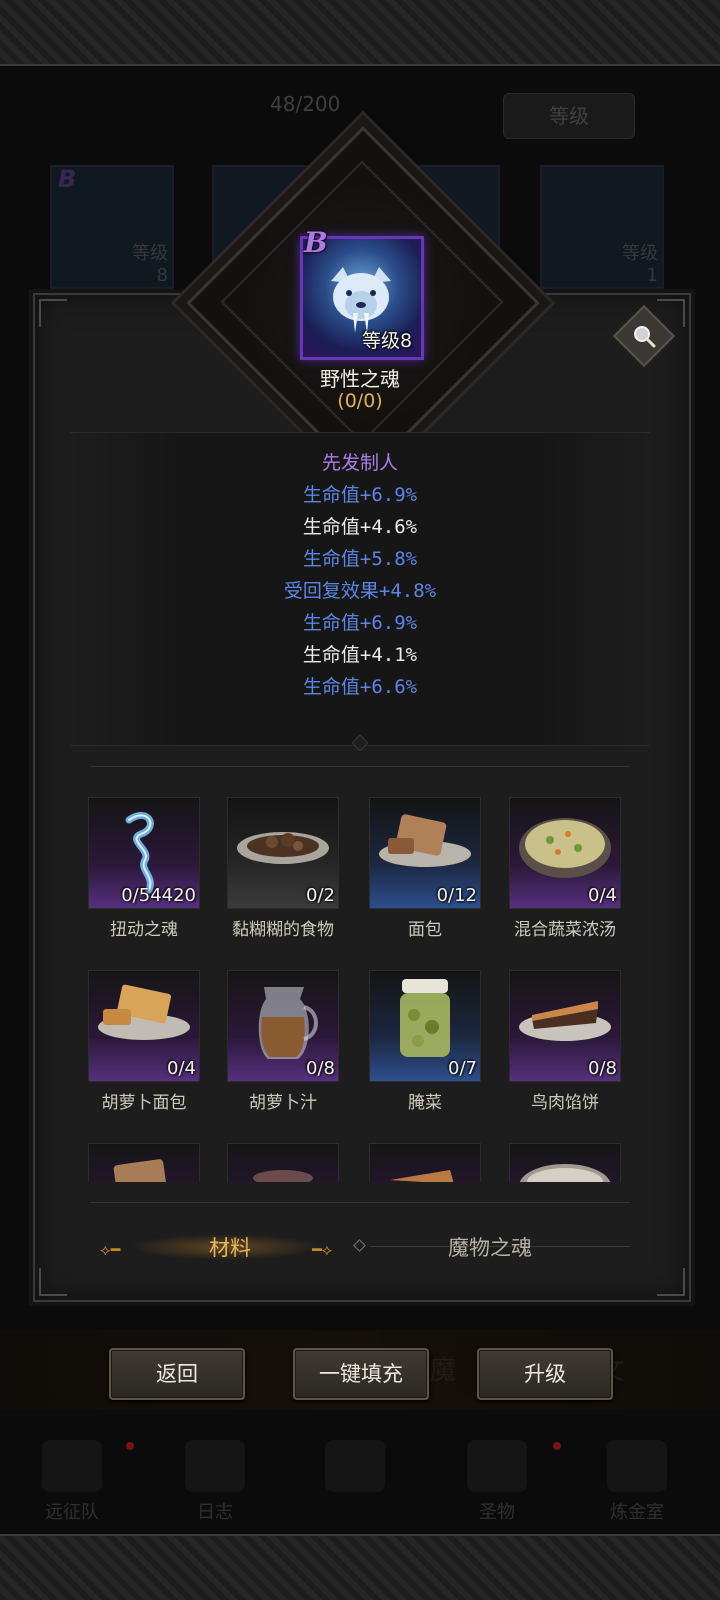 The width and height of the screenshot is (720, 1600). Describe the element at coordinates (283, 1103) in the screenshot. I see `material-name: 胡萝卜汁` at that location.